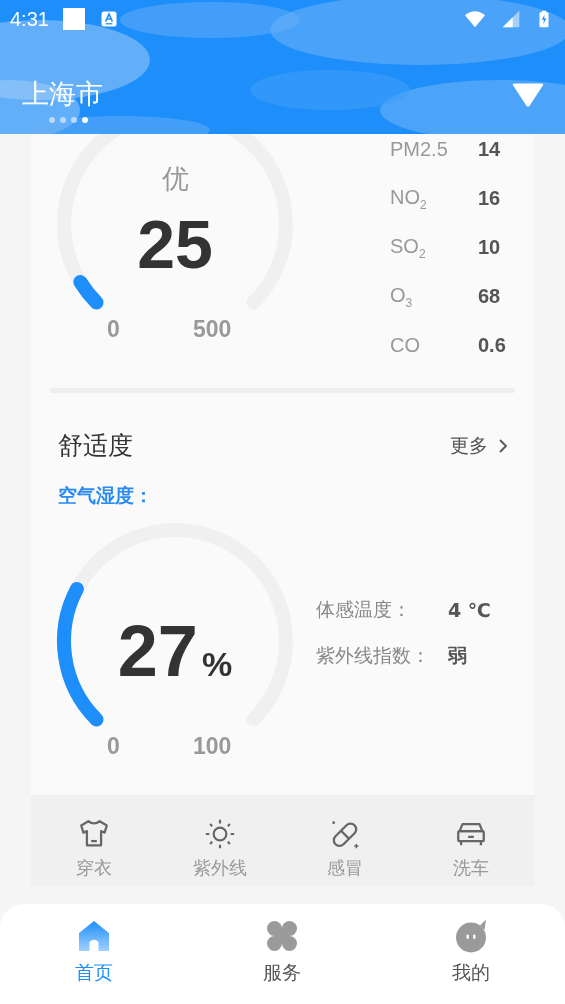 The width and height of the screenshot is (565, 1004). What do you see at coordinates (94, 954) in the screenshot?
I see `nav-tab: 首页` at bounding box center [94, 954].